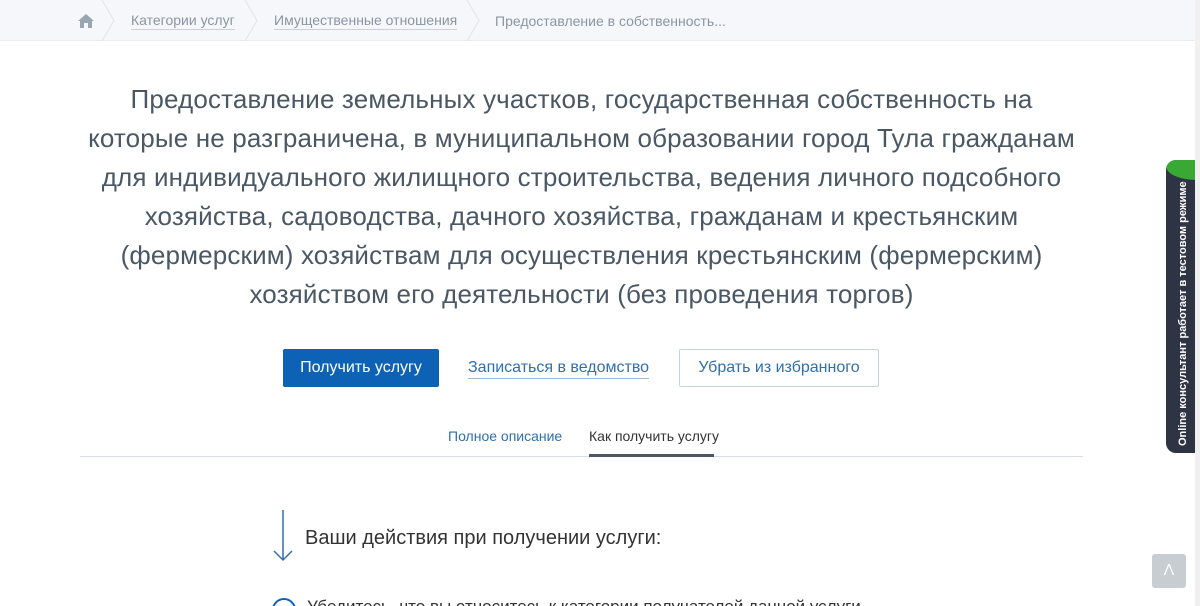  Describe the element at coordinates (283, 536) in the screenshot. I see `arrow-down-icon` at that location.